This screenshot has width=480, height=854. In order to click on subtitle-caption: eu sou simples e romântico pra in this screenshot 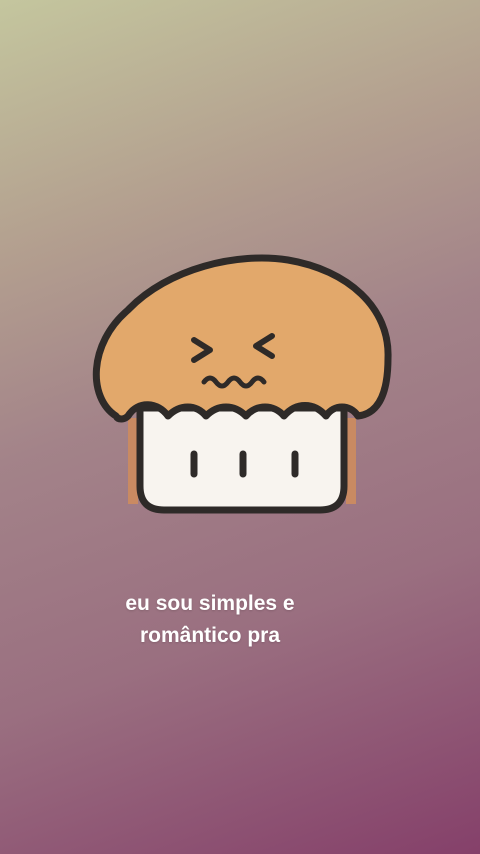, I will do `click(210, 620)`.